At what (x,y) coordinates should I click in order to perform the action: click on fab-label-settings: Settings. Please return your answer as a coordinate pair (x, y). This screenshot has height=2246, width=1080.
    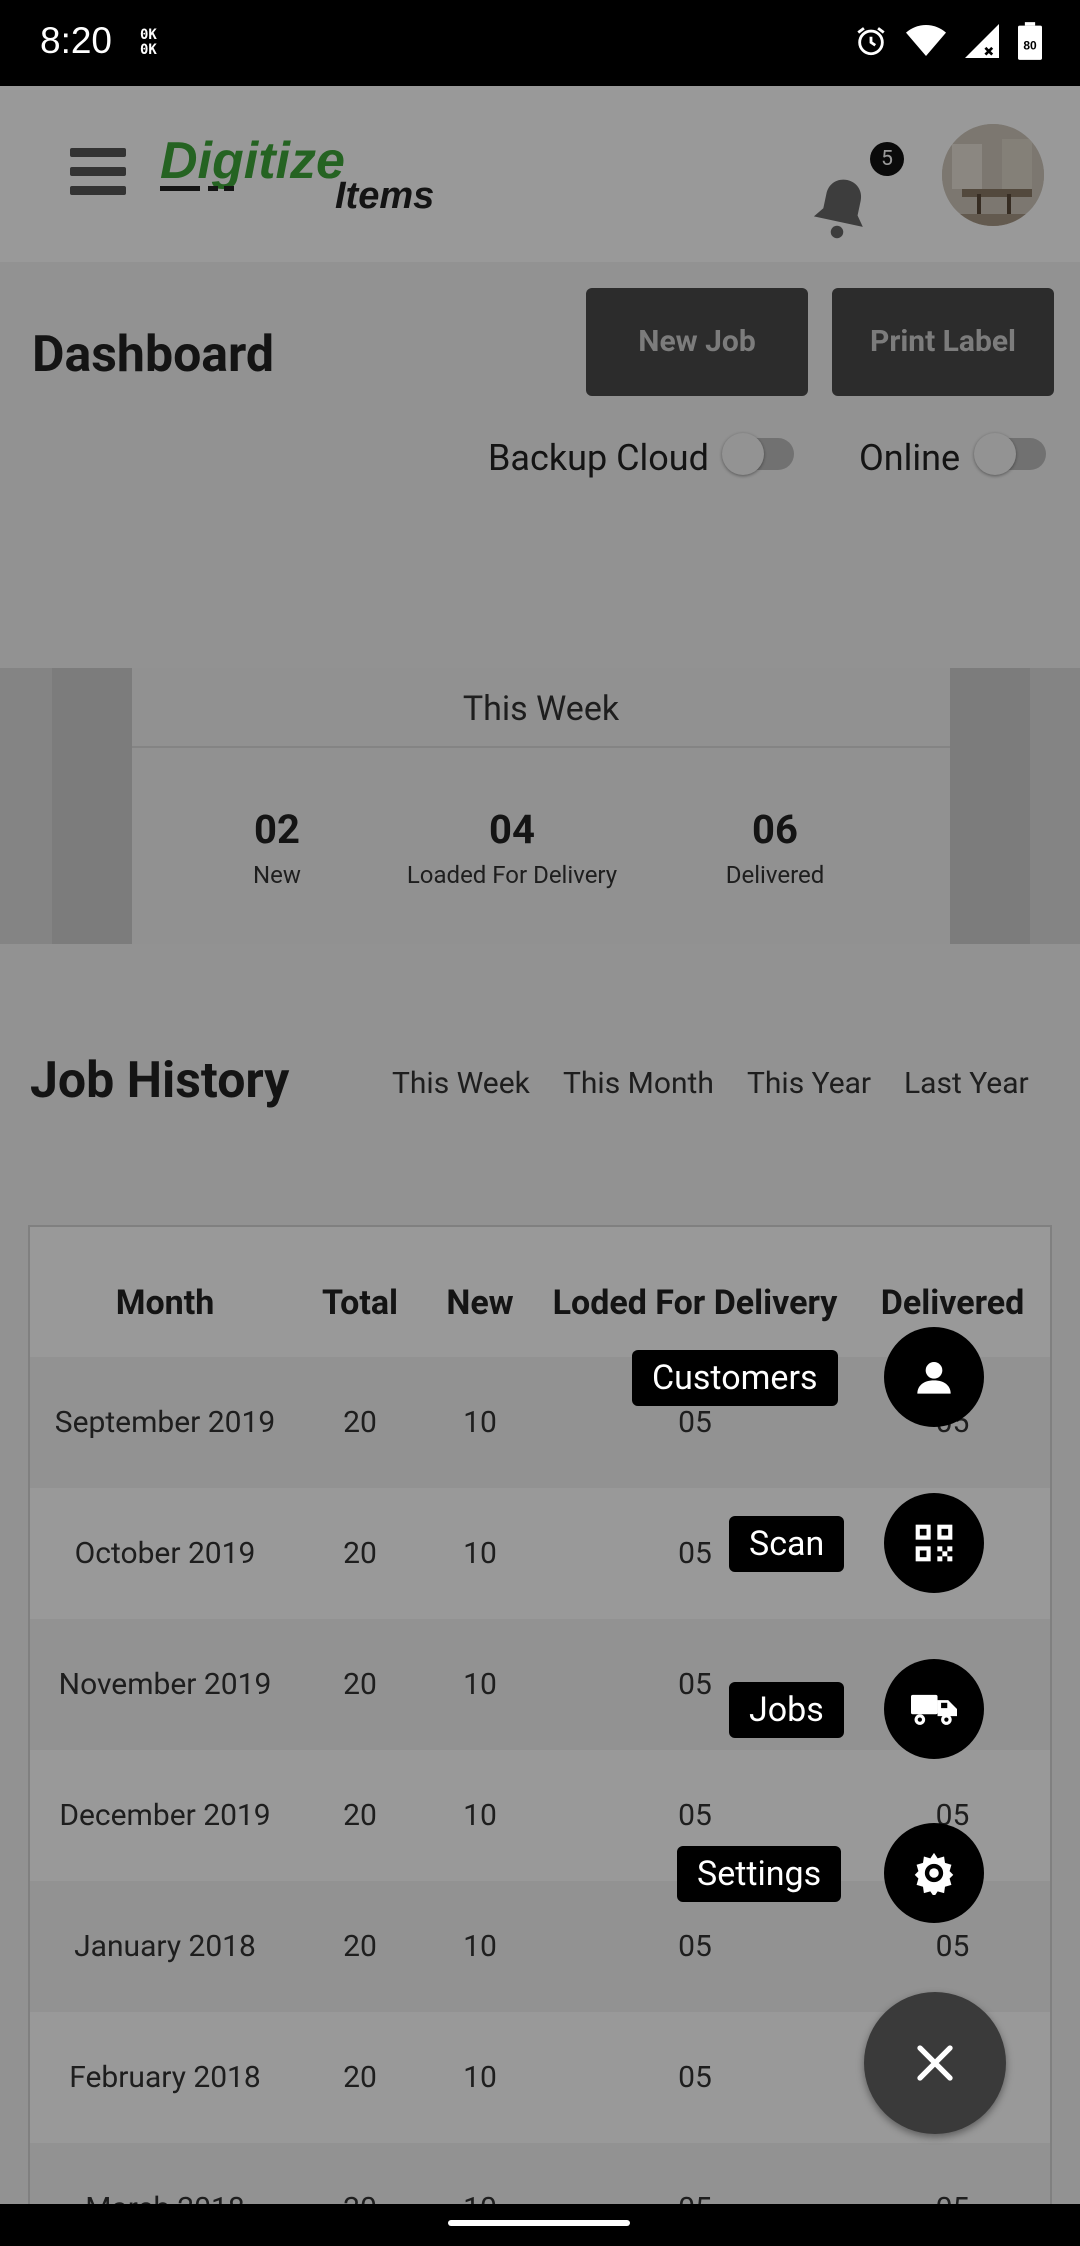
    Looking at the image, I should click on (759, 1874).